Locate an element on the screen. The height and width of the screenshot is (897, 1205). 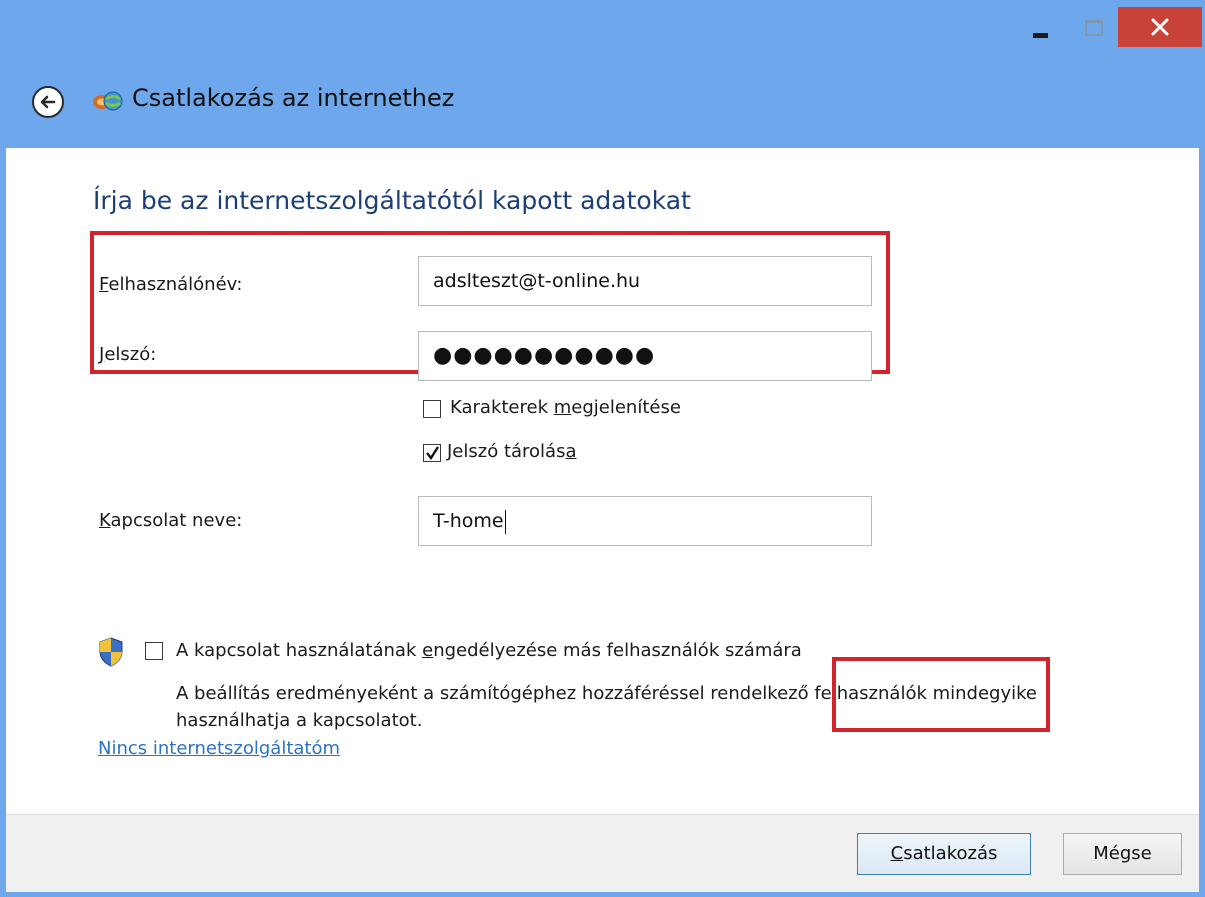
maximize-icon is located at coordinates (1094, 28).